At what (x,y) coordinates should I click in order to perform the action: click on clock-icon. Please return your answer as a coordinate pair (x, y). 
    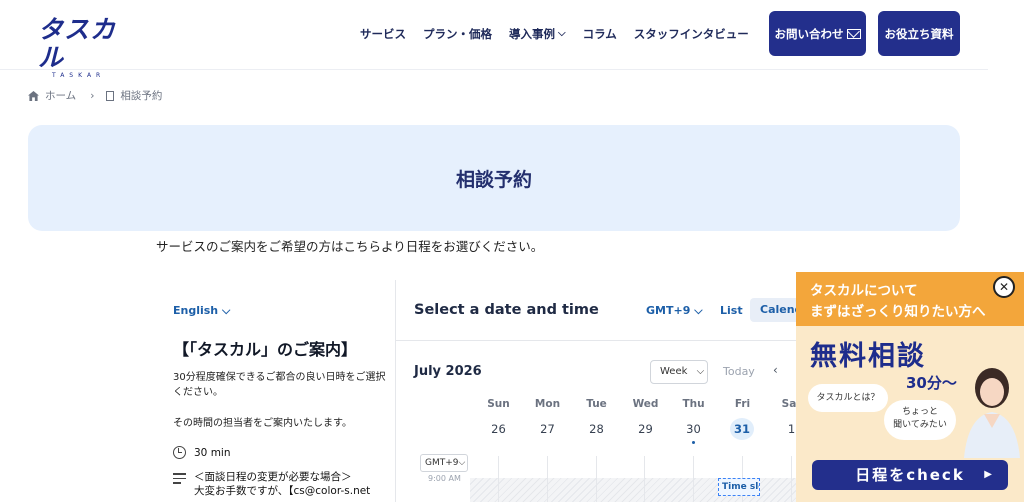
    Looking at the image, I should click on (179, 452).